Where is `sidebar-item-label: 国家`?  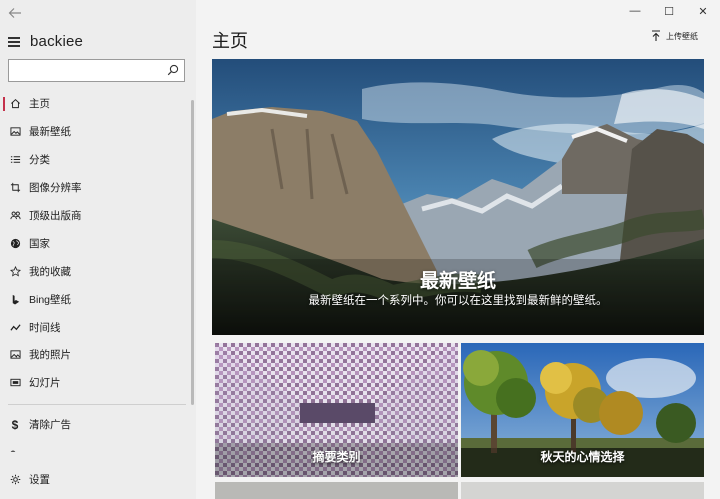 sidebar-item-label: 国家 is located at coordinates (39, 243).